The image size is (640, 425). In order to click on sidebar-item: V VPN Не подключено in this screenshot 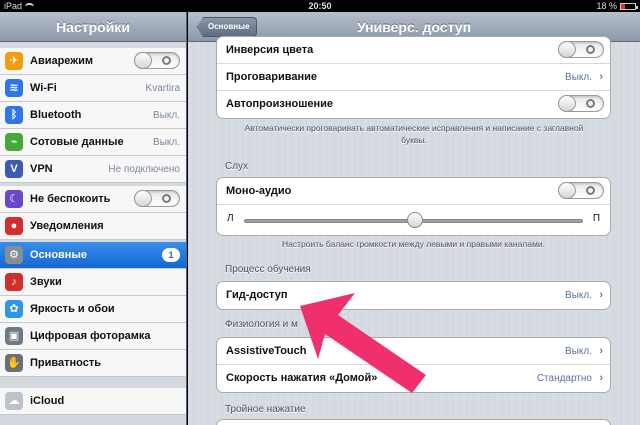, I will do `click(93, 169)`.